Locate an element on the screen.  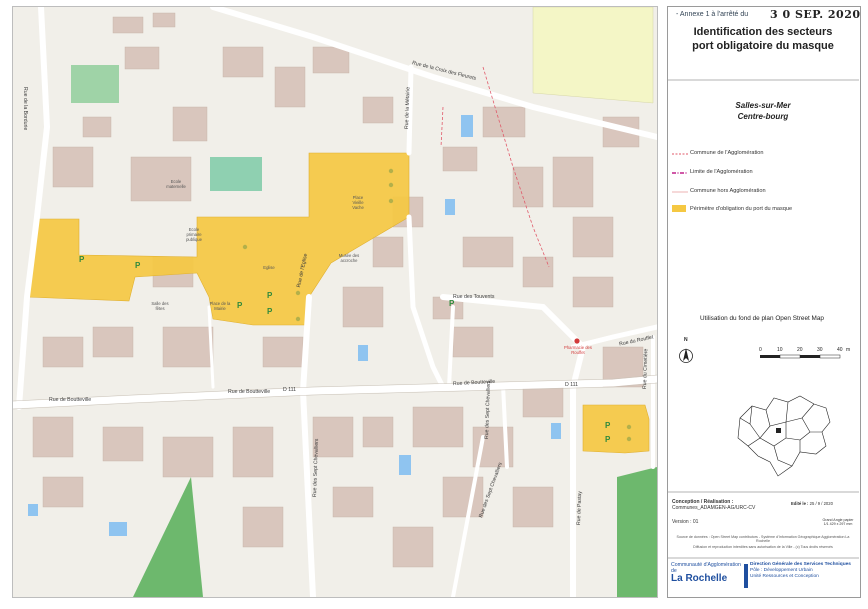
scale-tick-20: 20 is located at coordinates (800, 350).